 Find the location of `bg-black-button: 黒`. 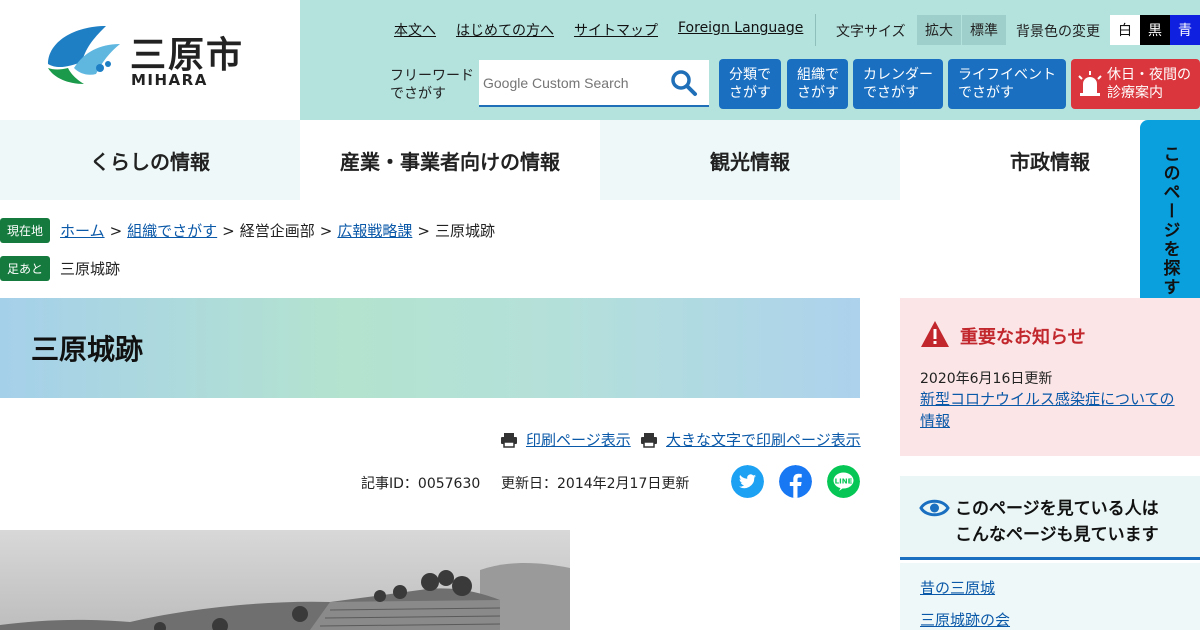

bg-black-button: 黒 is located at coordinates (1155, 30).